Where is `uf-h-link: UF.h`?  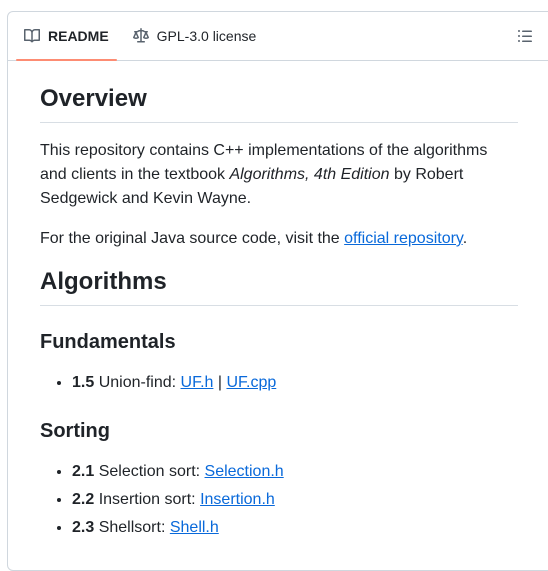
uf-h-link: UF.h is located at coordinates (197, 382).